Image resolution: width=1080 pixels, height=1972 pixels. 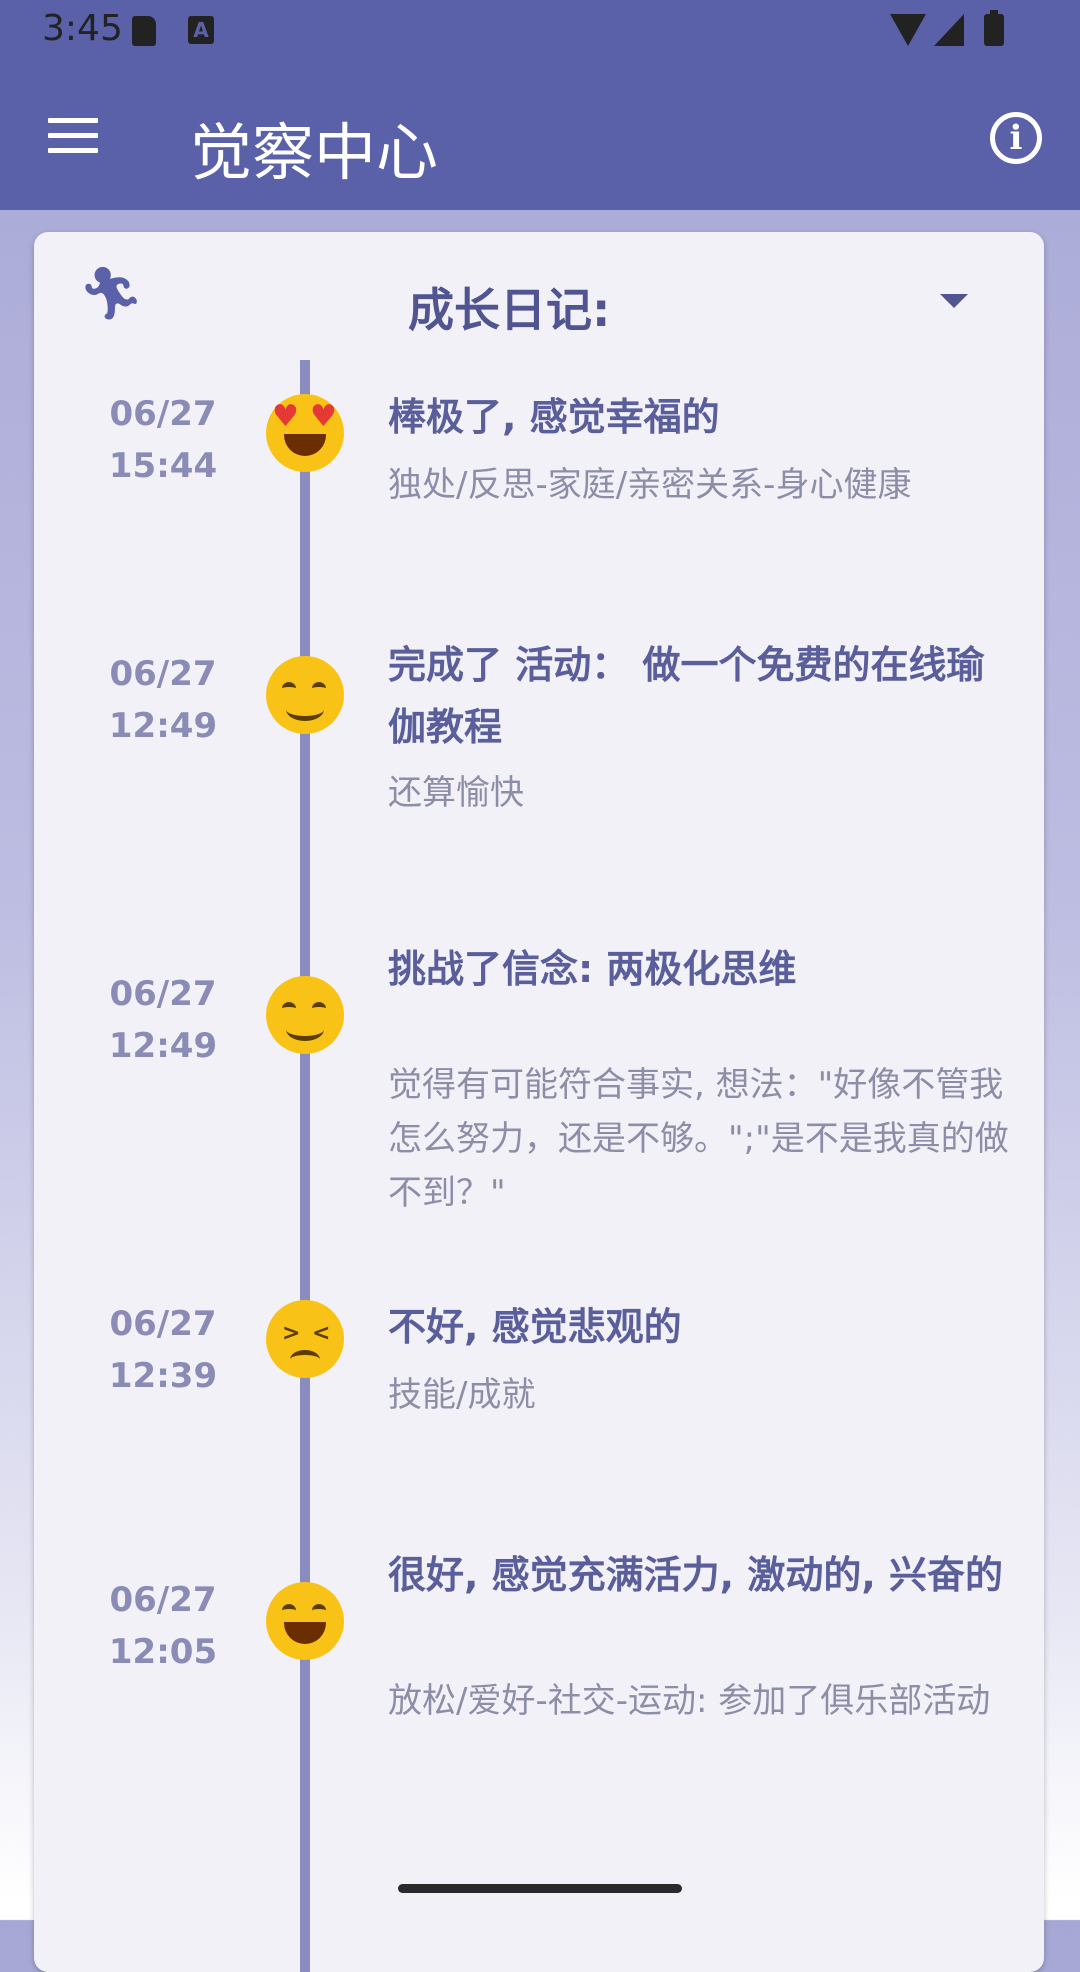 What do you see at coordinates (908, 30) in the screenshot?
I see `wifi-icon` at bounding box center [908, 30].